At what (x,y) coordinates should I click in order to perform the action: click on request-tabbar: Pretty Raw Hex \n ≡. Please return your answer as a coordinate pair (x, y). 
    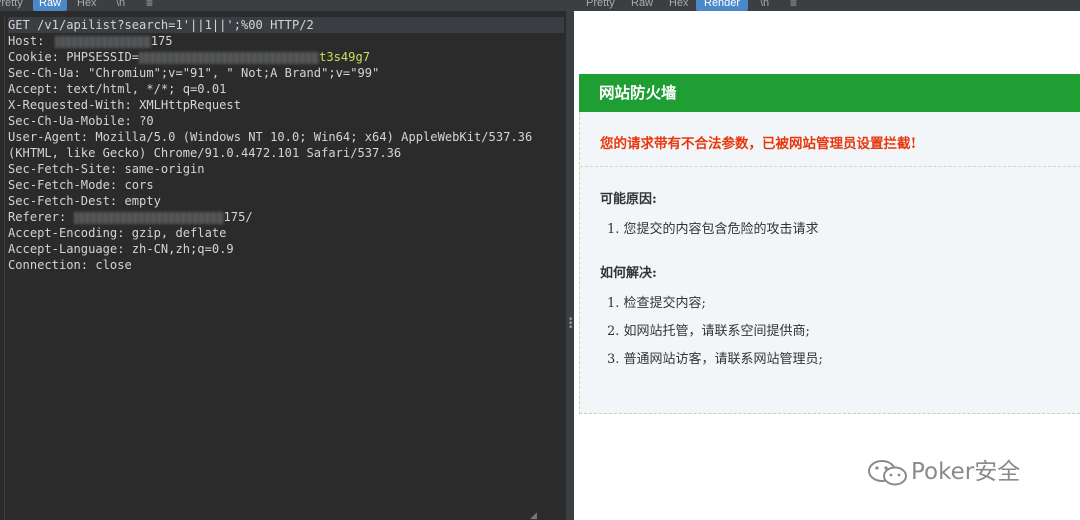
    Looking at the image, I should click on (283, 5).